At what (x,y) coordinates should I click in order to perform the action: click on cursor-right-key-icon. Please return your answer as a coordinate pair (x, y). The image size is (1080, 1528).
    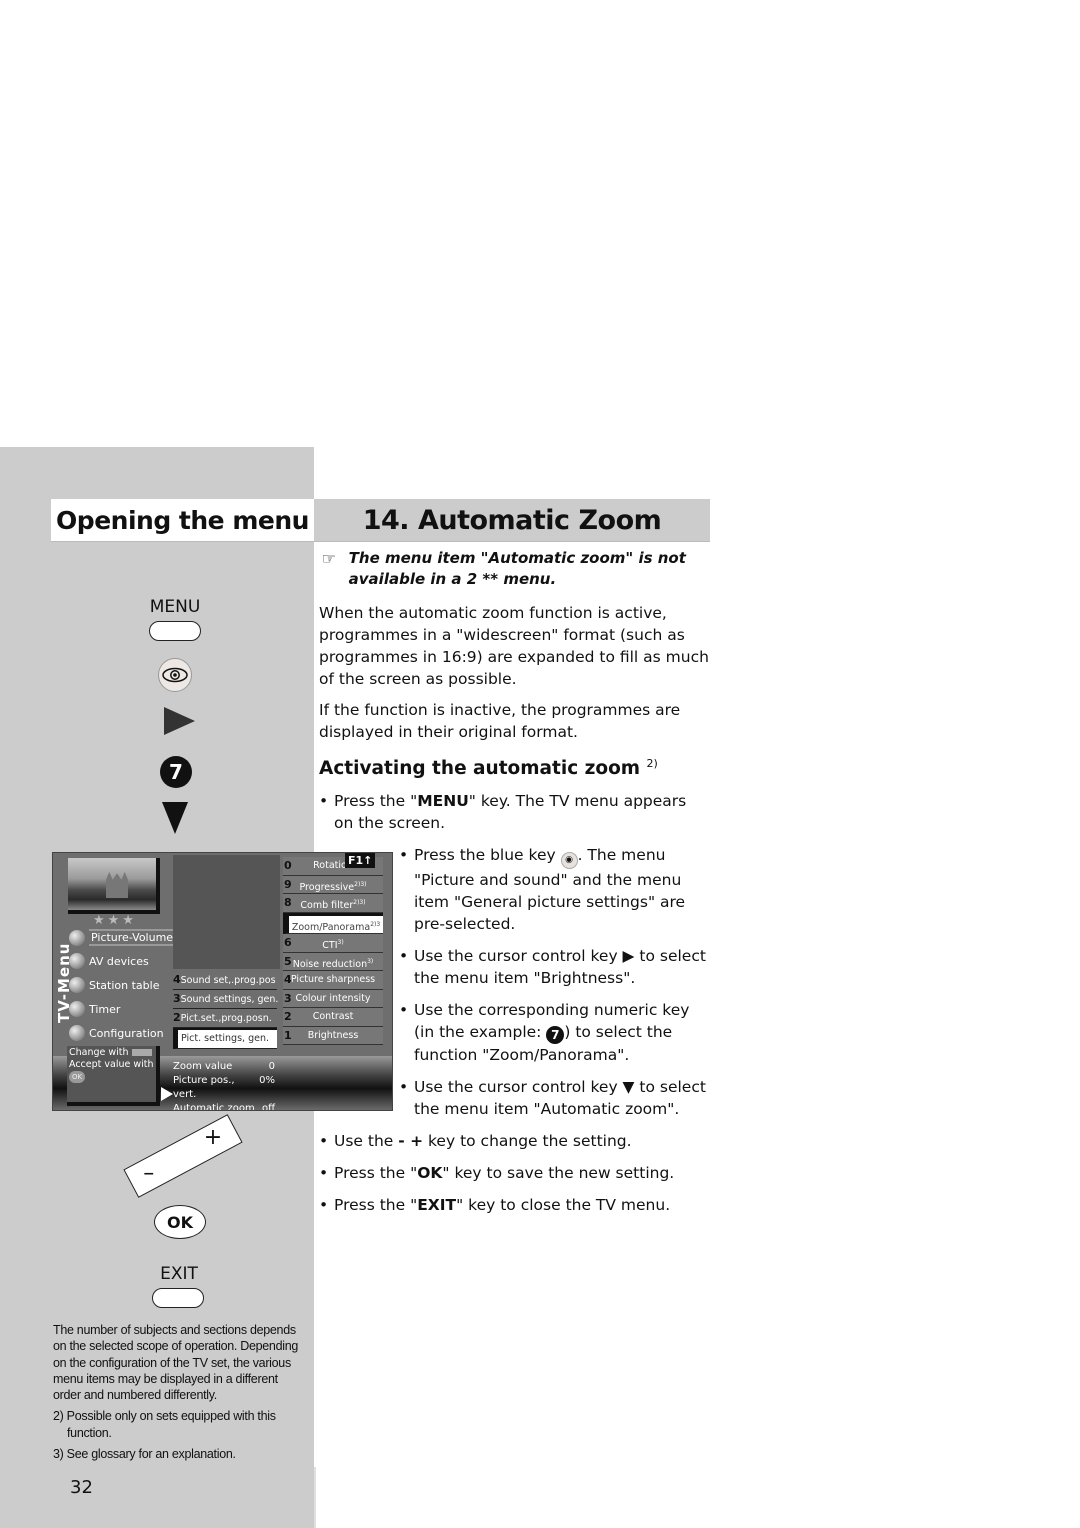
    Looking at the image, I should click on (179, 721).